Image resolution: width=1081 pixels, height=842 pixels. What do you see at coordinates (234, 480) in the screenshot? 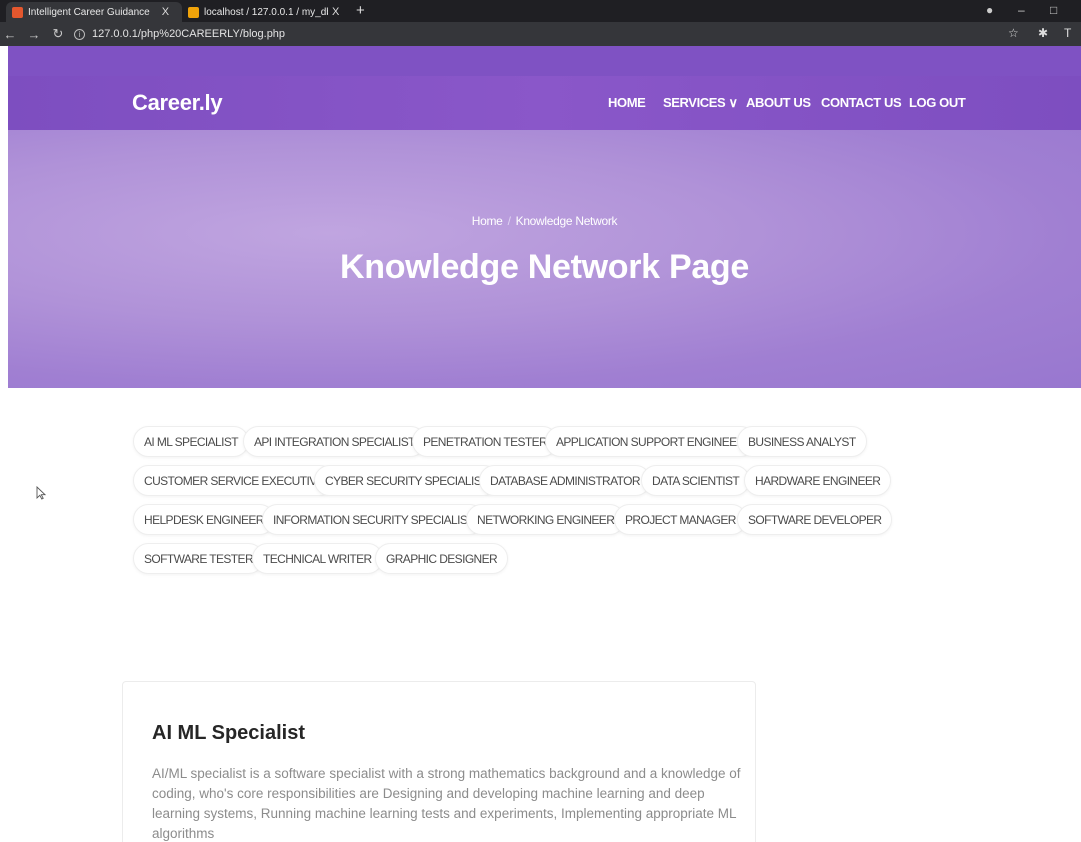
I see `tag-item: CUSTOMER SERVICE EXECUTIVE` at bounding box center [234, 480].